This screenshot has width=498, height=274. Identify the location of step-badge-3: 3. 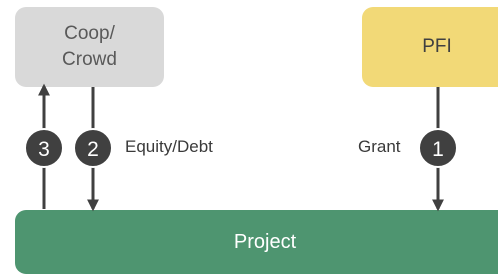
(44, 148).